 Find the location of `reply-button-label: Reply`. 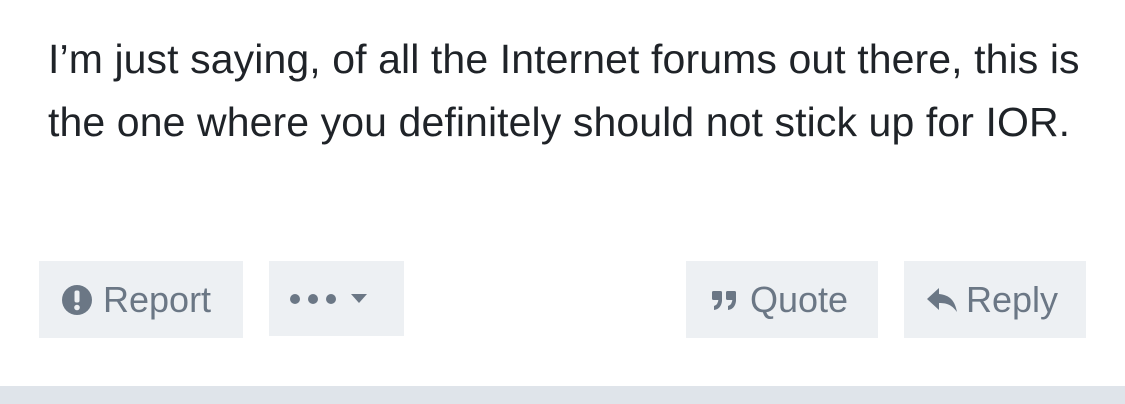

reply-button-label: Reply is located at coordinates (1012, 299).